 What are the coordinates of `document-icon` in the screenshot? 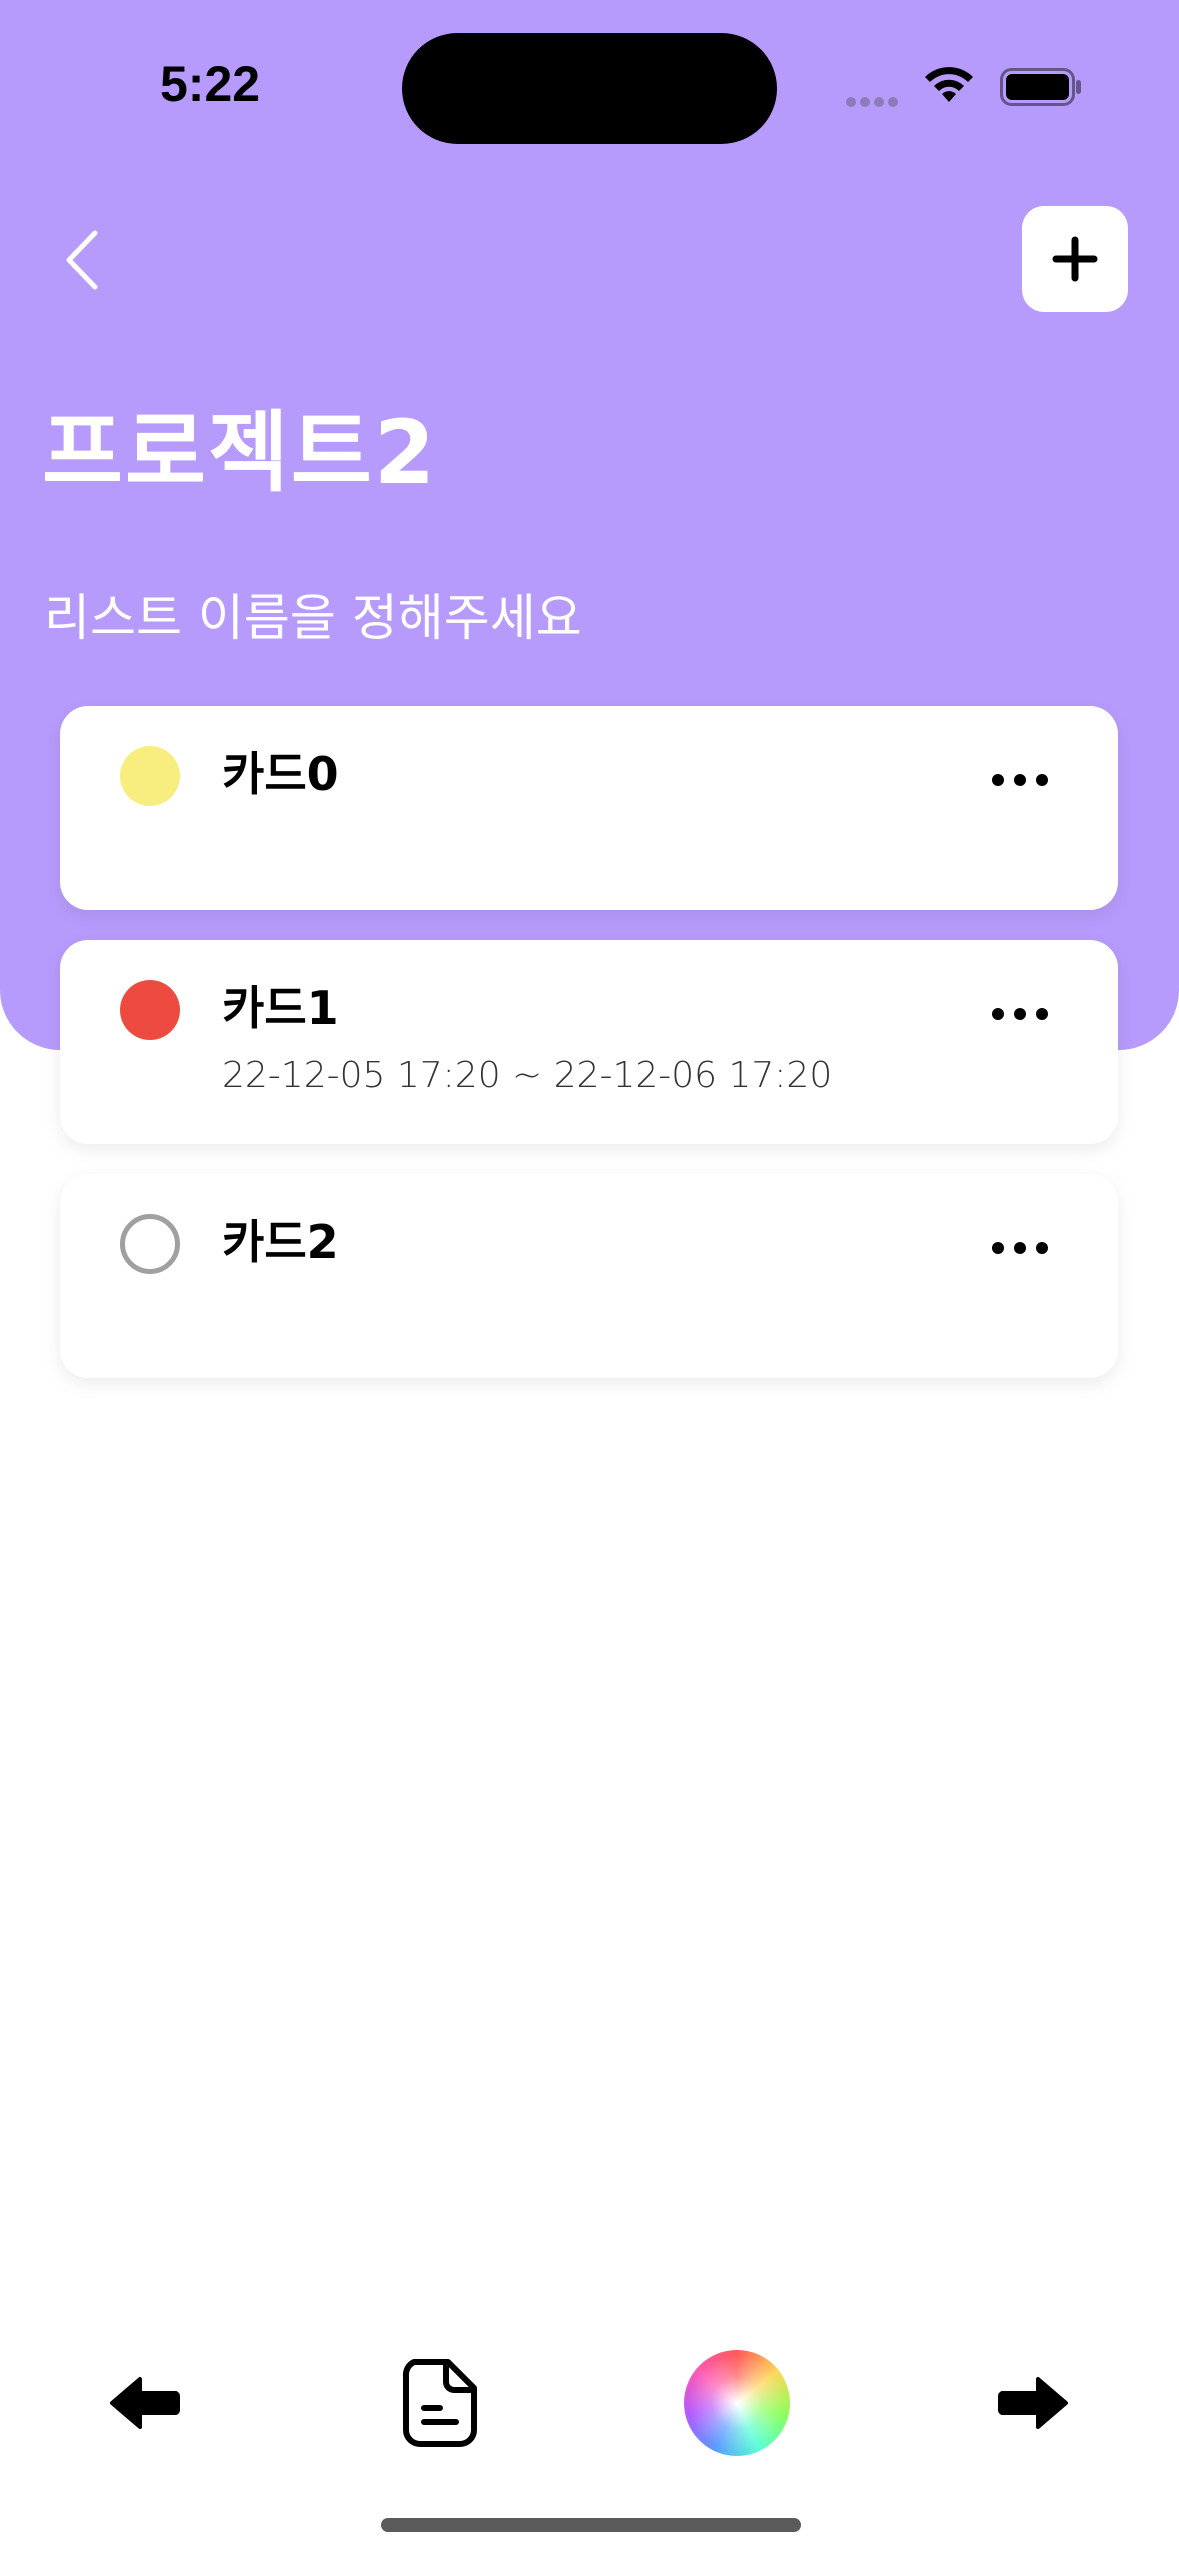 It's located at (439, 2403).